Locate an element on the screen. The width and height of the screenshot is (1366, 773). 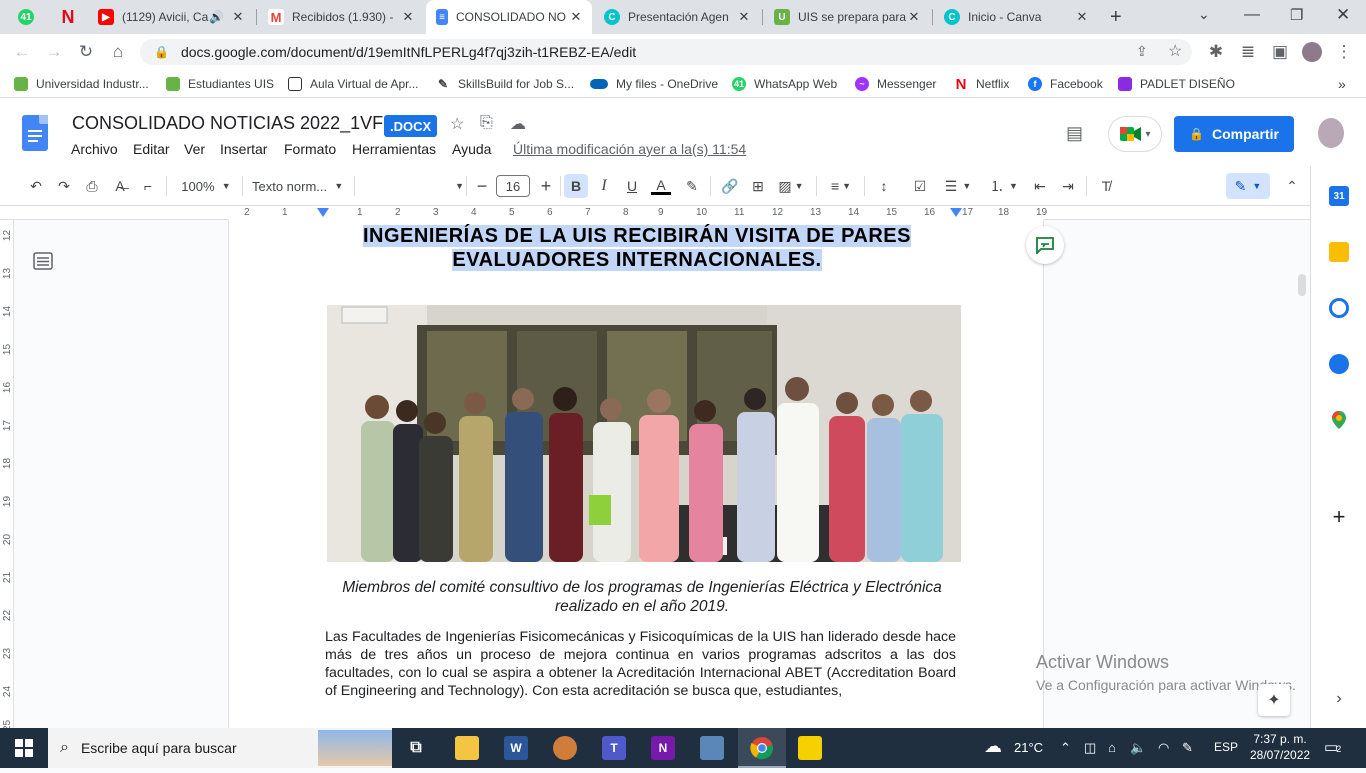
left-indent-marker is located at coordinates (323, 212).